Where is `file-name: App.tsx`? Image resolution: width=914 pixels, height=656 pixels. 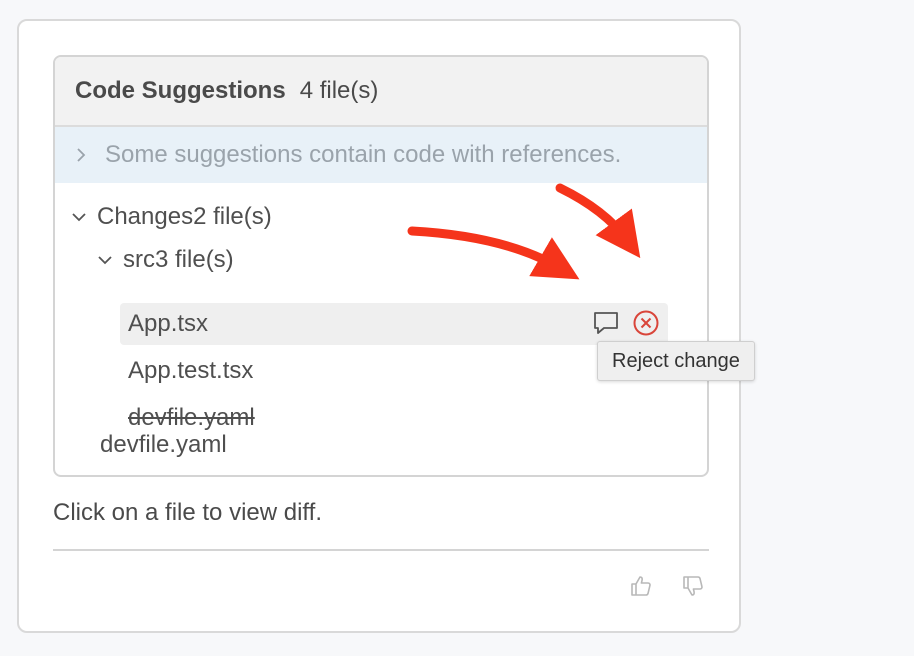 file-name: App.tsx is located at coordinates (168, 323).